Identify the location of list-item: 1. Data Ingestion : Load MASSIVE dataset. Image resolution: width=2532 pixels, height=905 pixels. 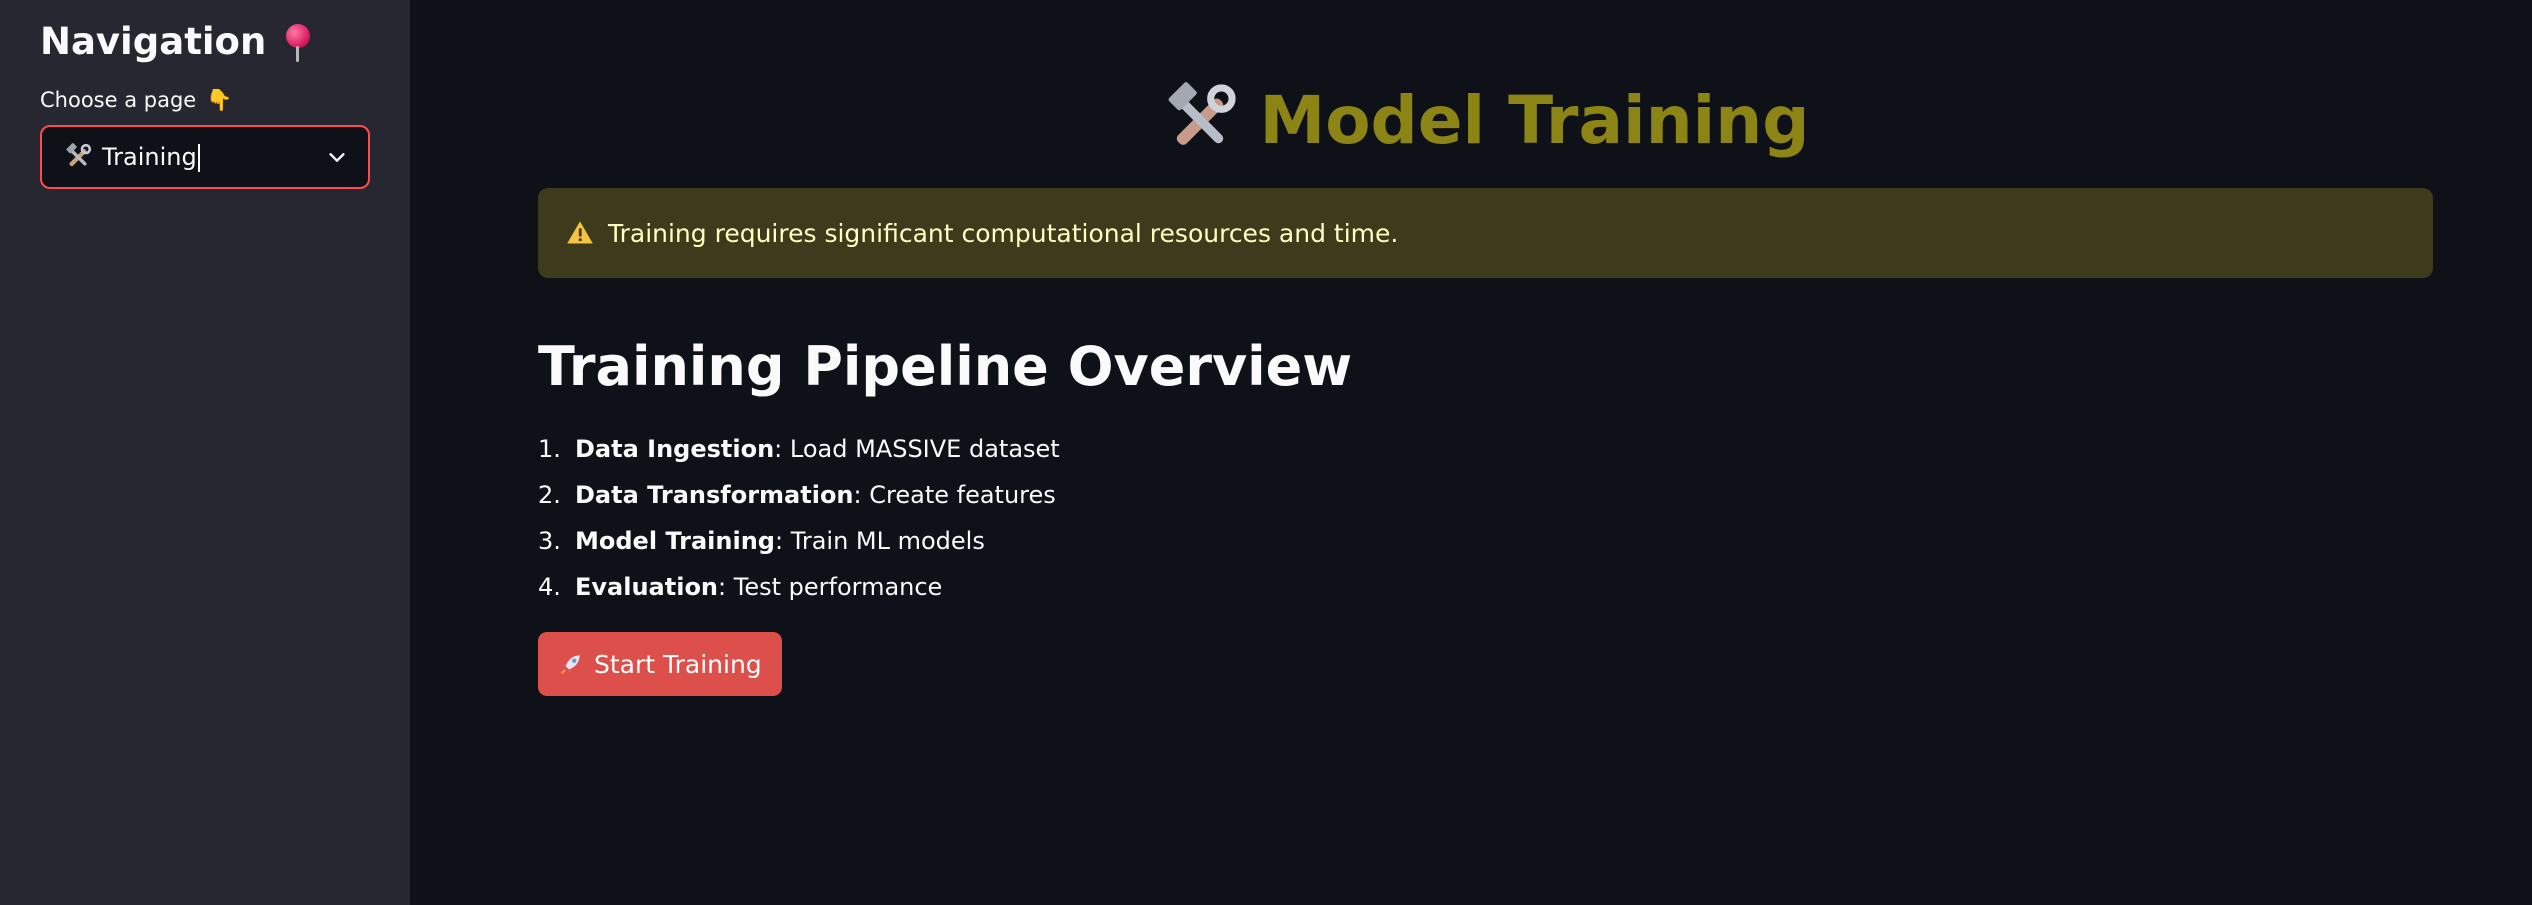
(1485, 449).